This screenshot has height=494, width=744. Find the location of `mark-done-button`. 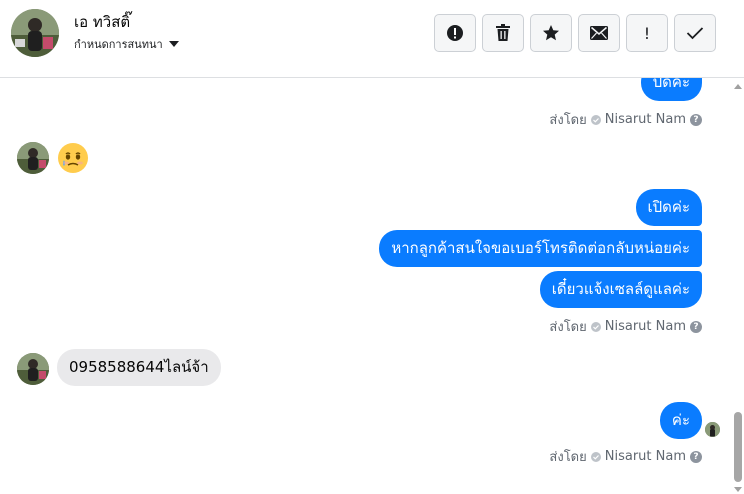

mark-done-button is located at coordinates (695, 33).